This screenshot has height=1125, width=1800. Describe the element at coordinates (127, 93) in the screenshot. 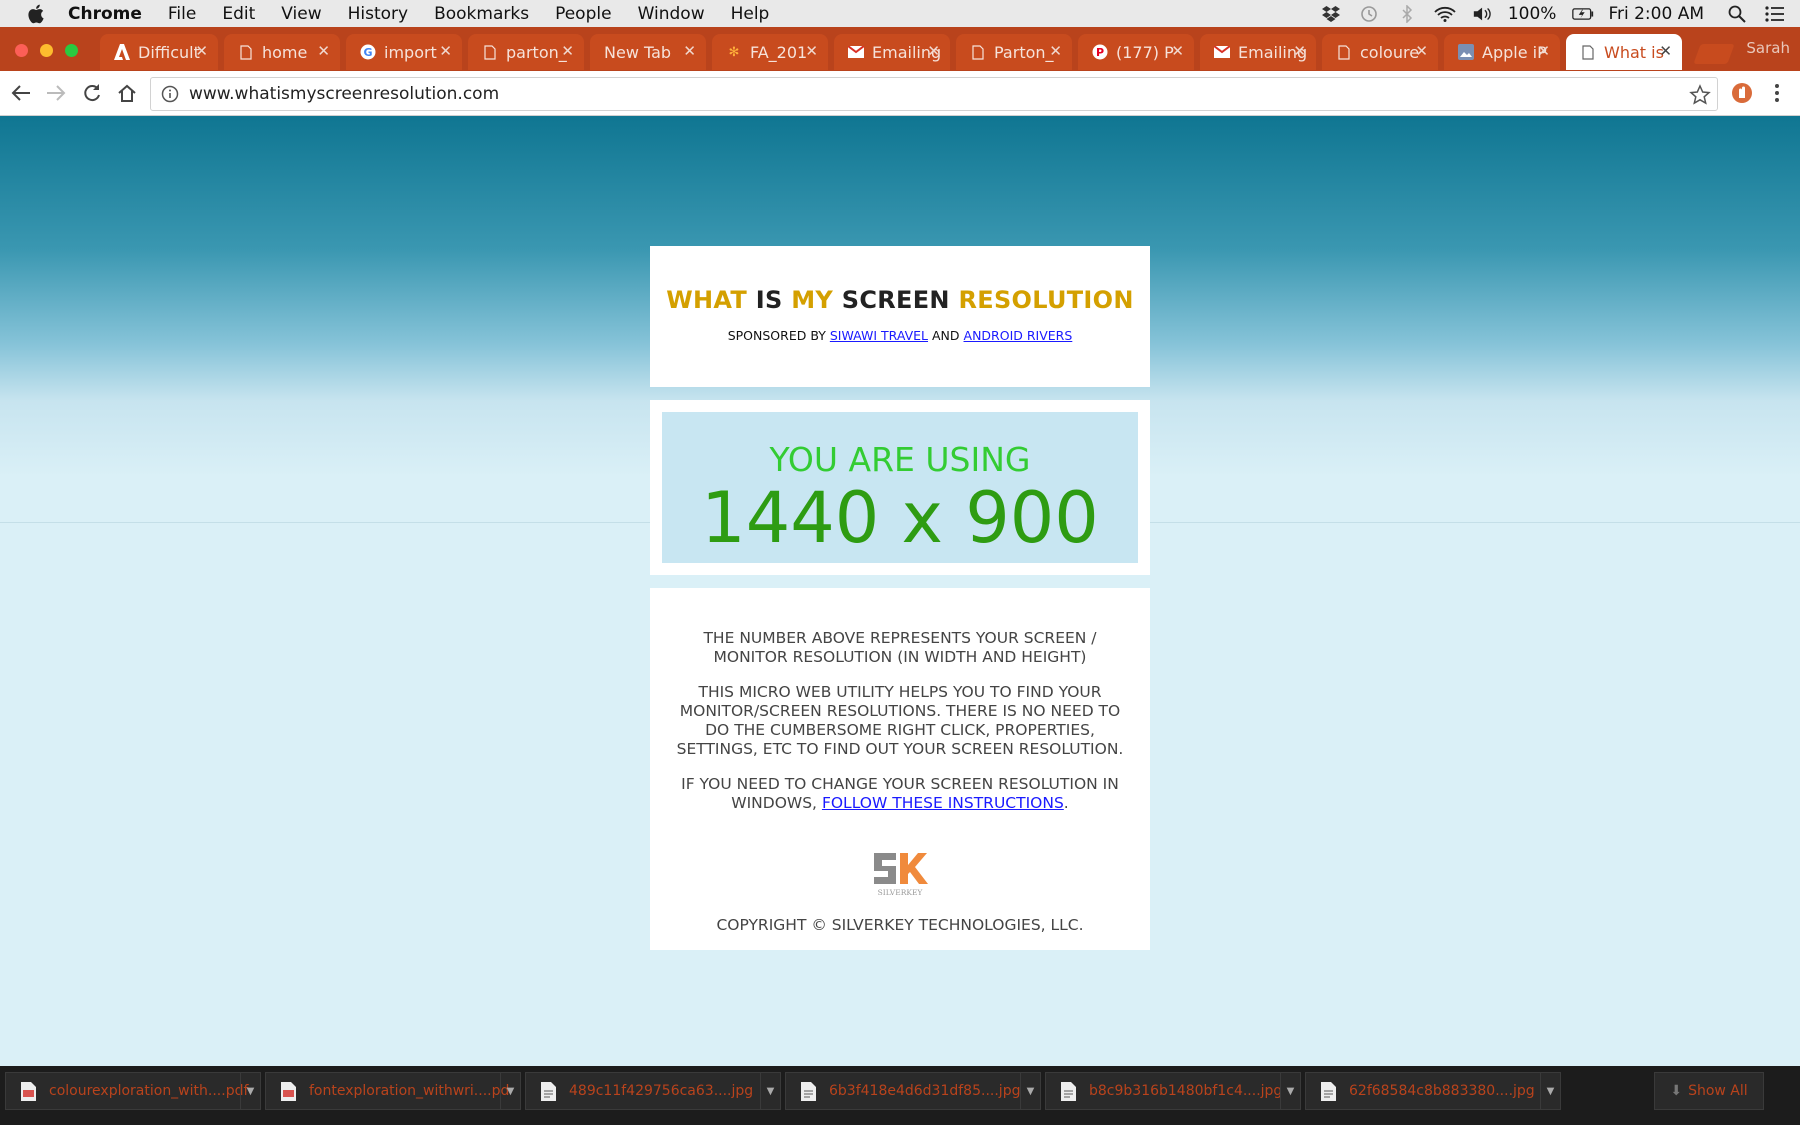

I see `home-button` at that location.